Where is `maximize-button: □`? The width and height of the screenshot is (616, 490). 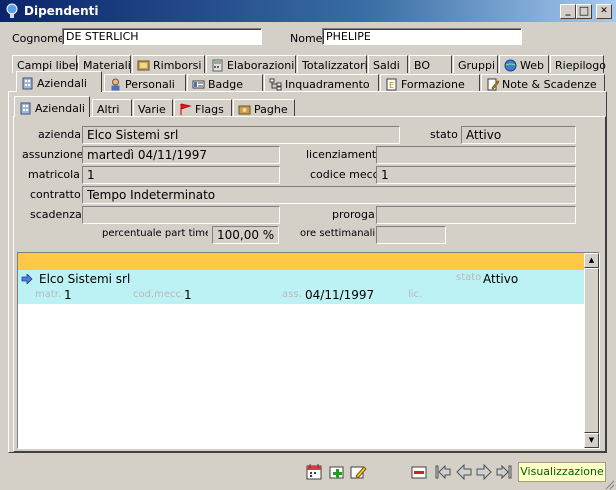
maximize-button: □ is located at coordinates (584, 11).